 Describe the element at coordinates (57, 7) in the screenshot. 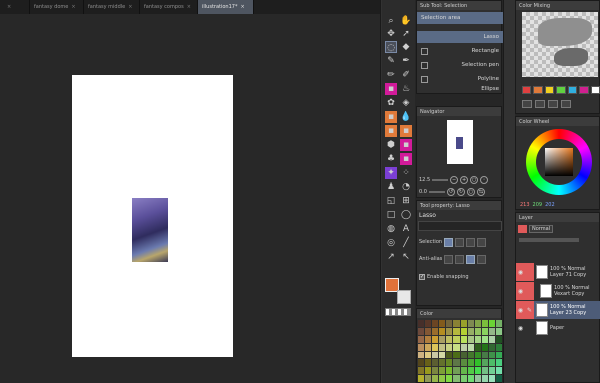

I see `tab-fantasy-dome: fantasy dome ×` at that location.